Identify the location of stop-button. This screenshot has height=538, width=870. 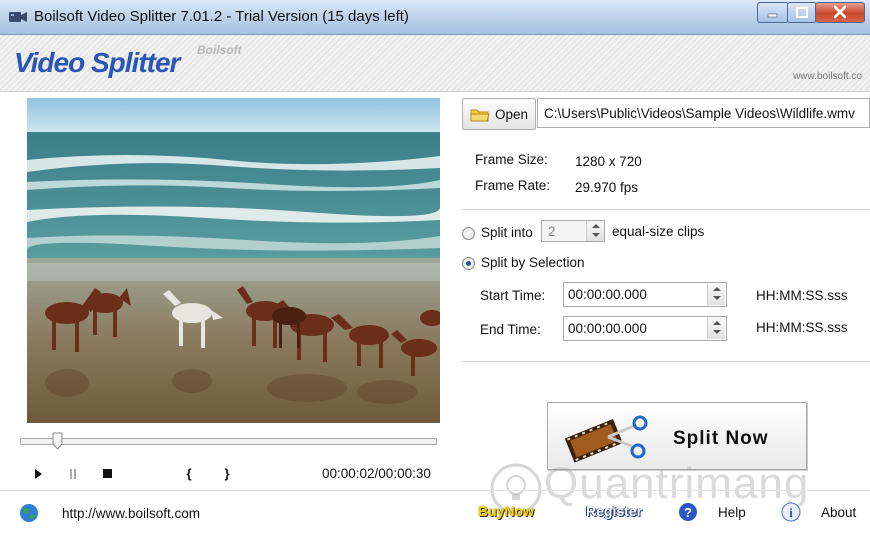
(107, 474).